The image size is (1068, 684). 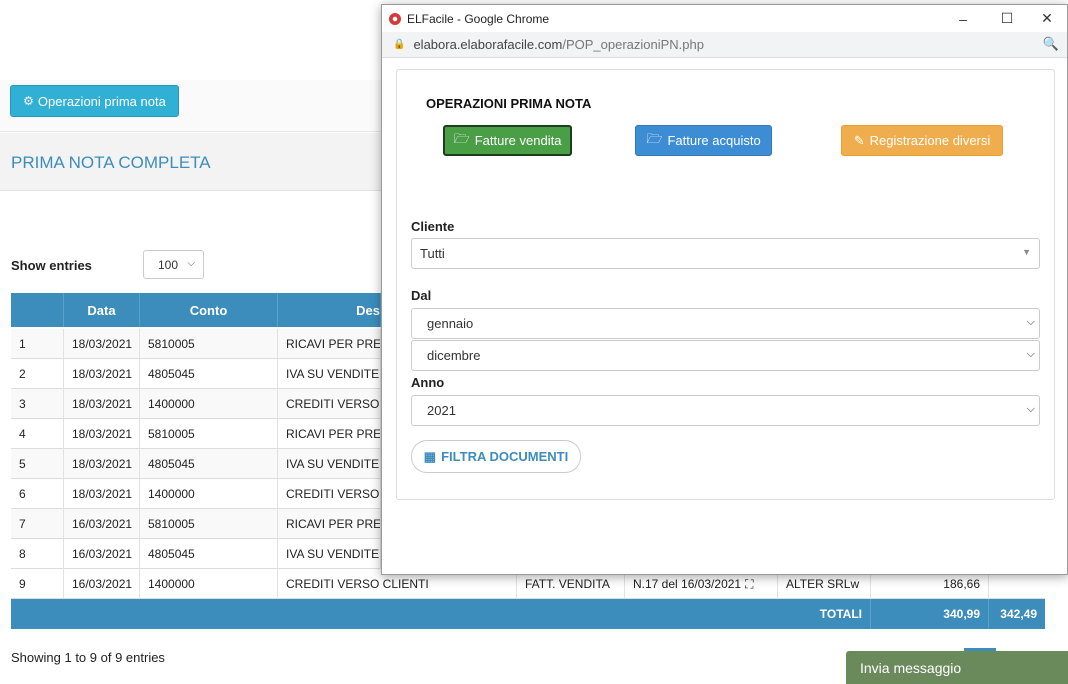 I want to click on dal-from-value: gennaio, so click(x=450, y=323).